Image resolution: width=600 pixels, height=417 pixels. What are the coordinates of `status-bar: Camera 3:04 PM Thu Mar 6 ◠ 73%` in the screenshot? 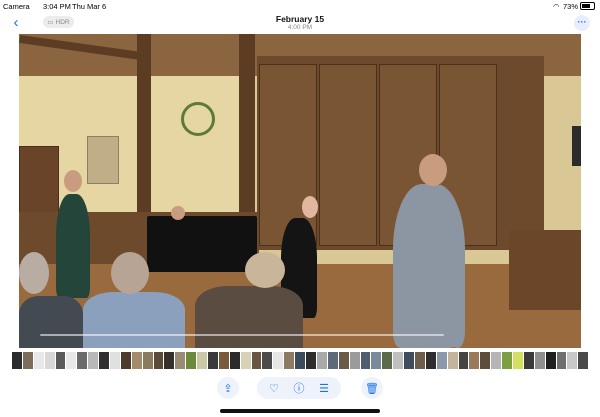 It's located at (300, 6).